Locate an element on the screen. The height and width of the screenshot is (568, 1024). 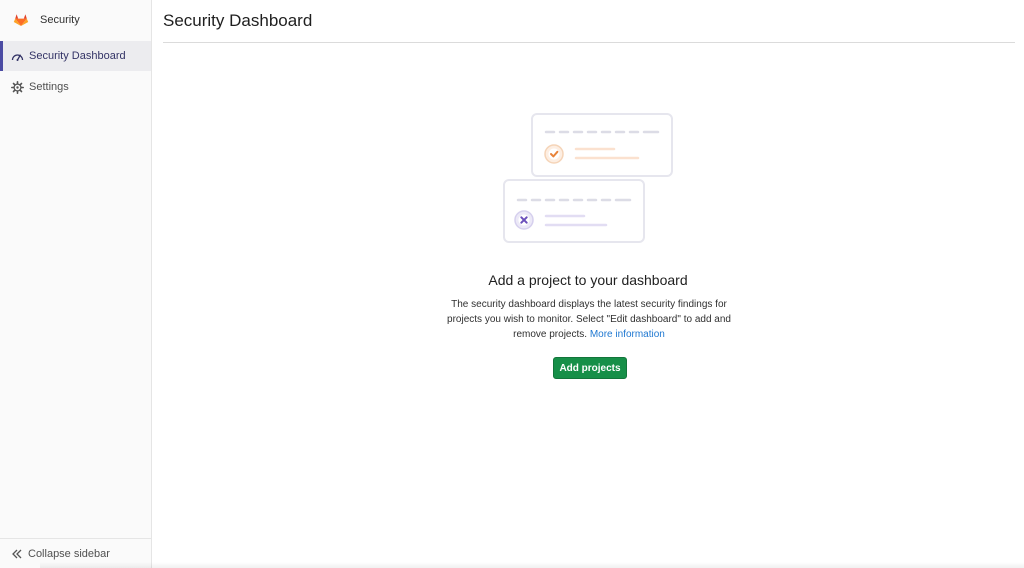
bottom-shadow is located at coordinates (532, 565).